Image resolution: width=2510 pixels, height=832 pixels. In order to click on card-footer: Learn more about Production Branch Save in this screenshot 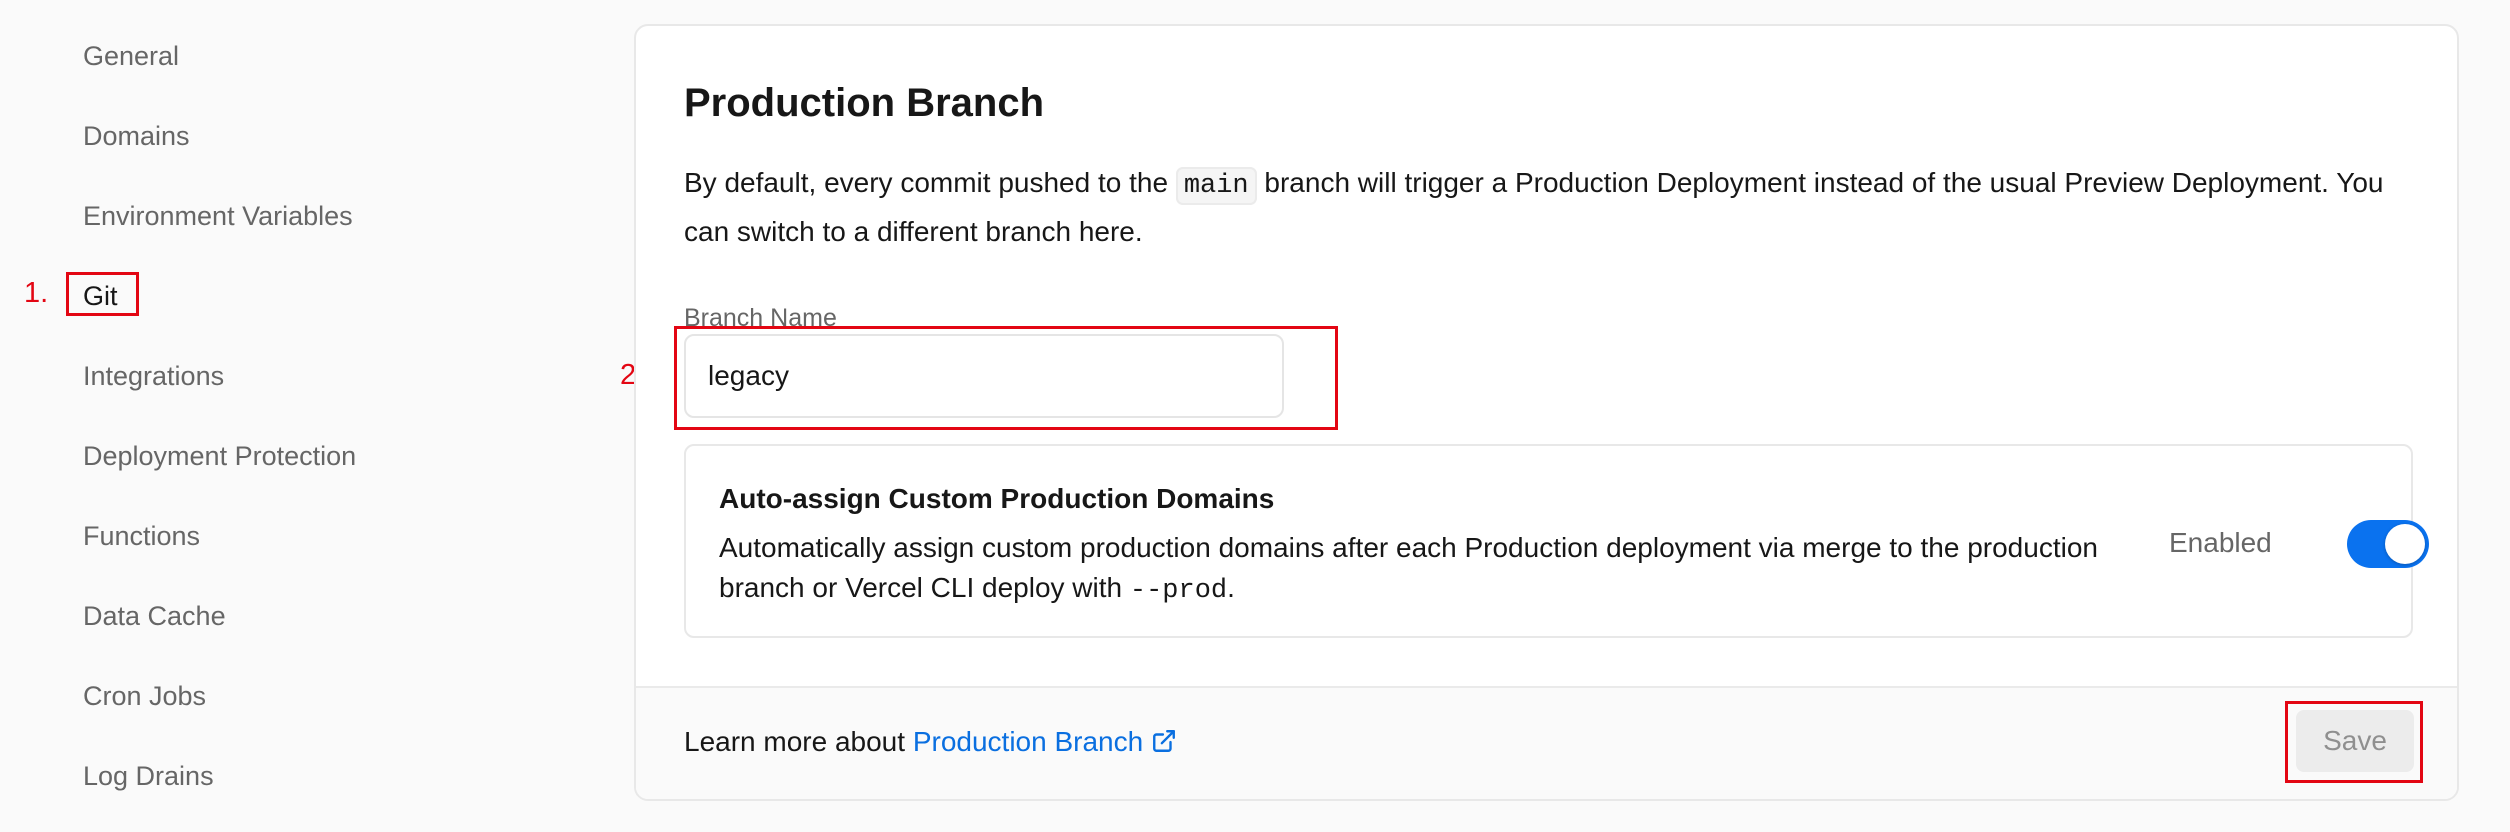, I will do `click(1546, 742)`.